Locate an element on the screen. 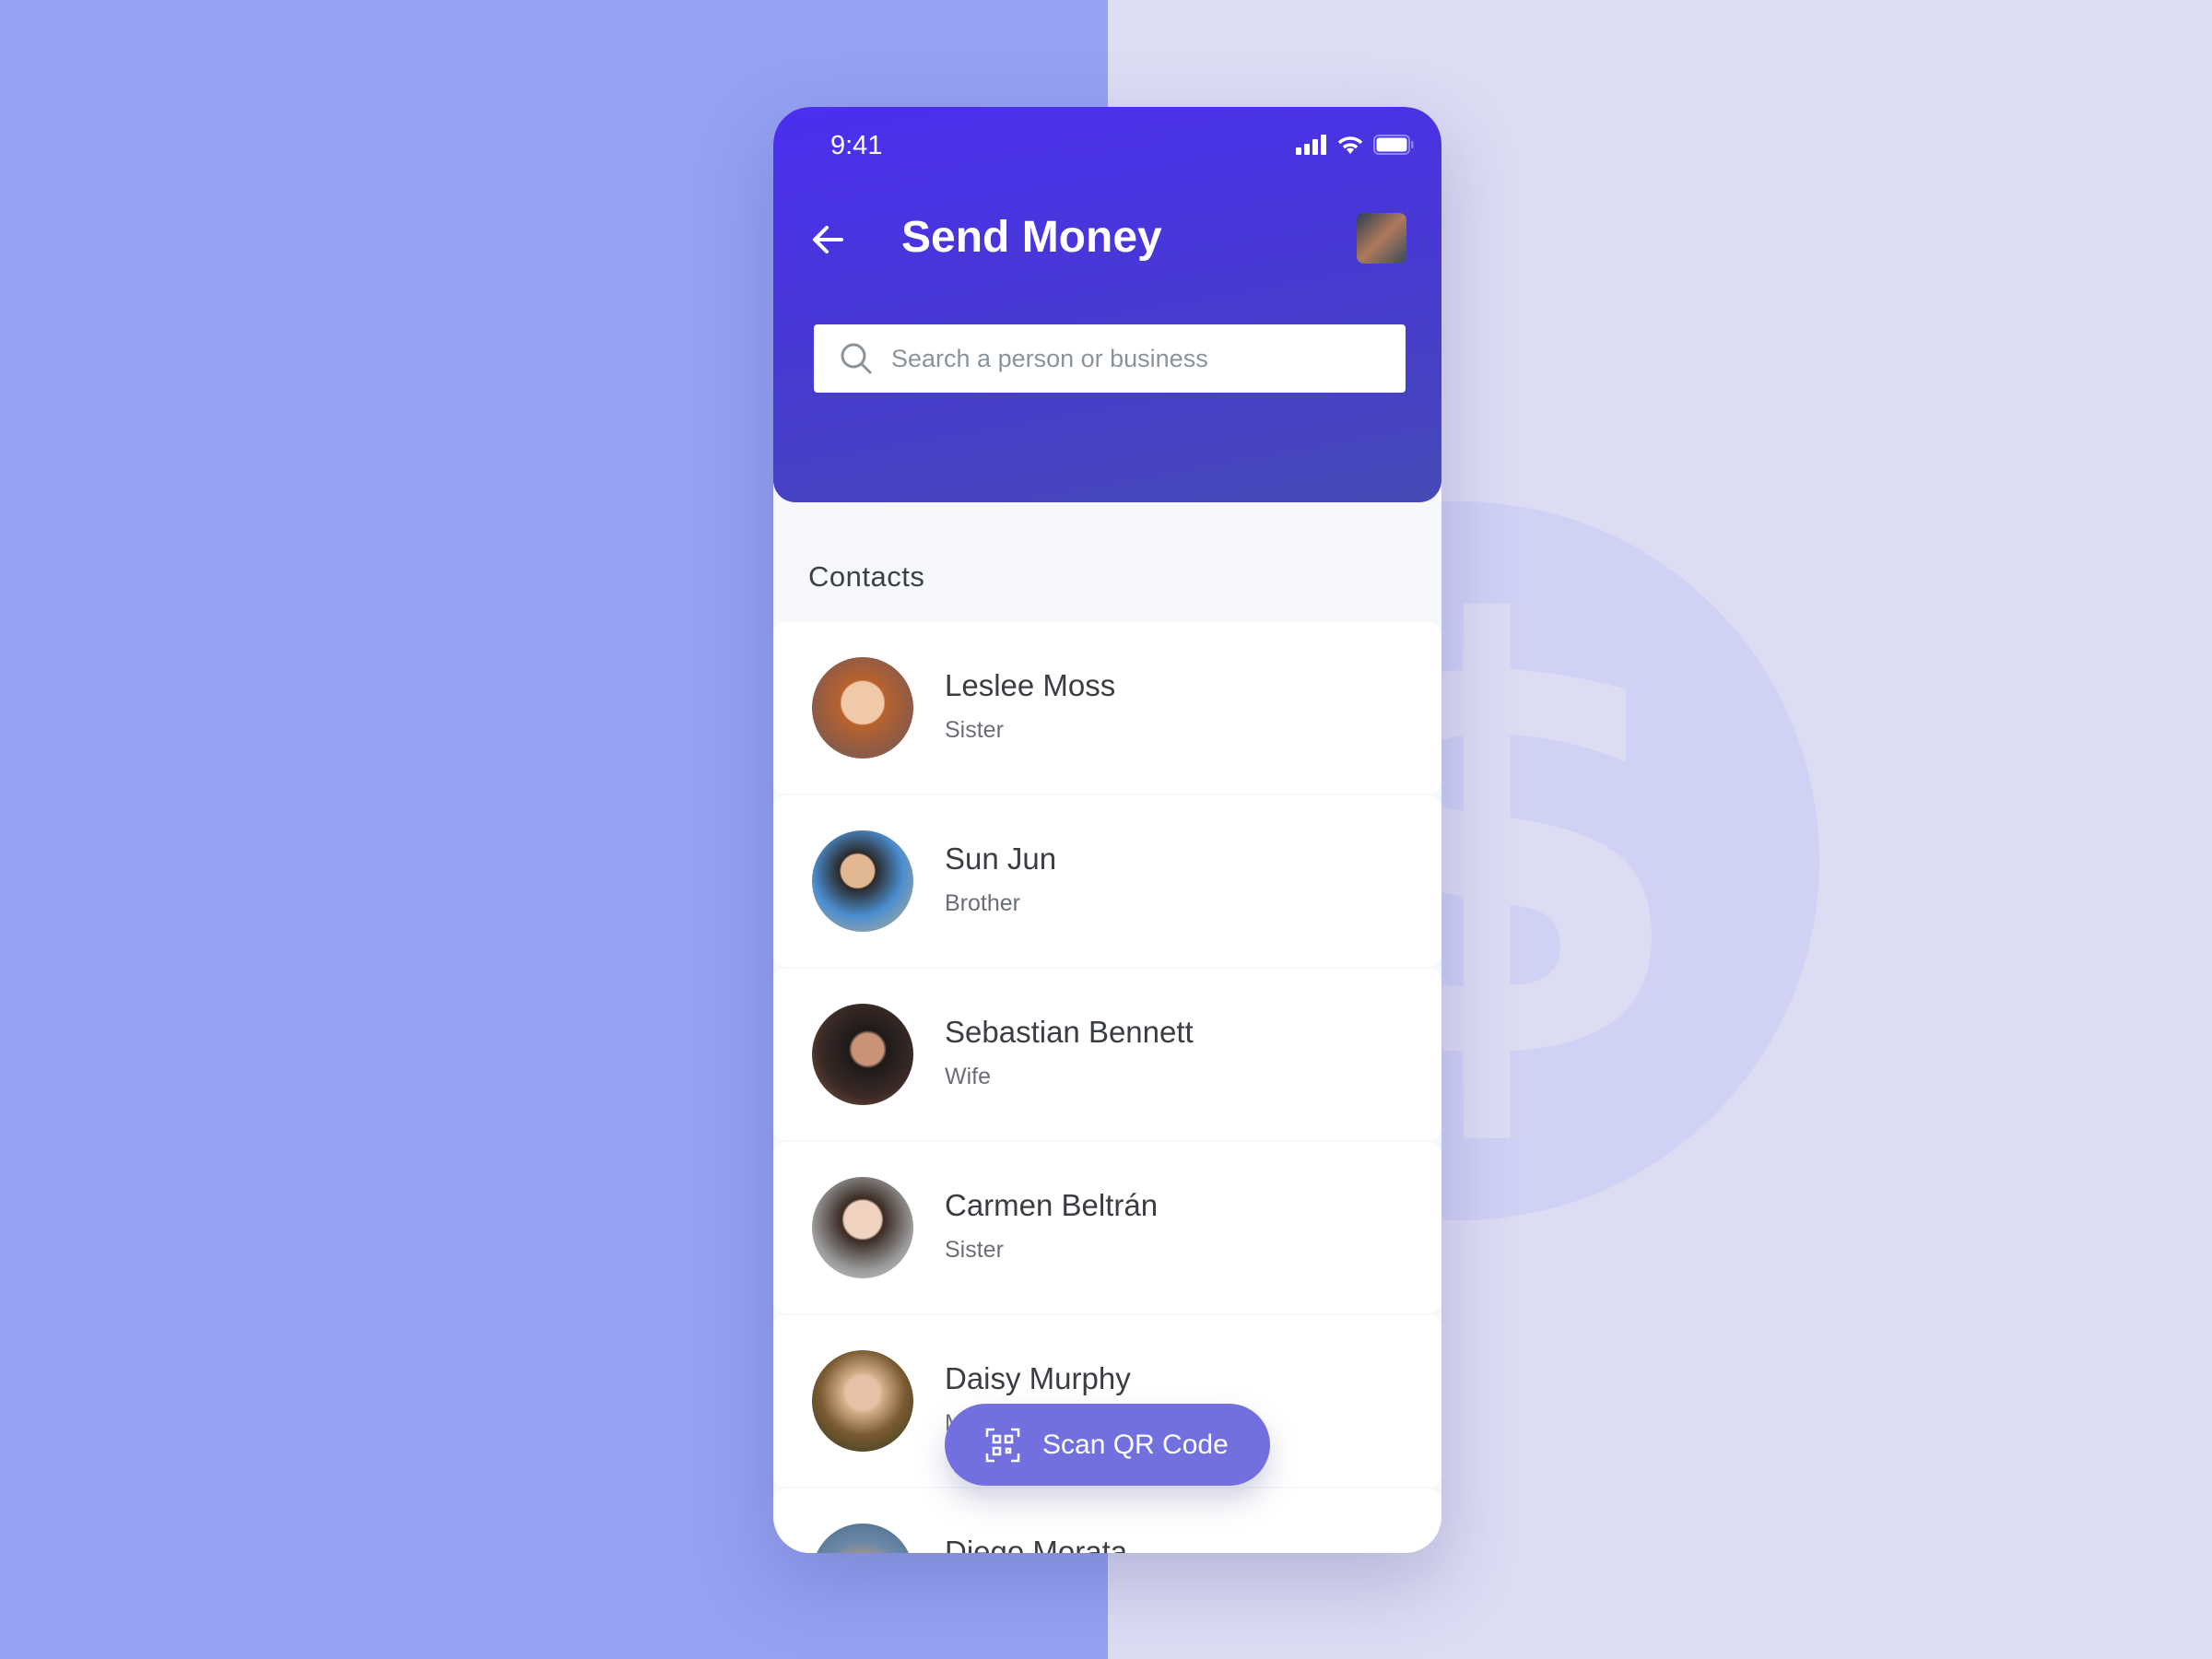 Image resolution: width=2212 pixels, height=1659 pixels. contact-name: Diego Morata is located at coordinates (1036, 1544).